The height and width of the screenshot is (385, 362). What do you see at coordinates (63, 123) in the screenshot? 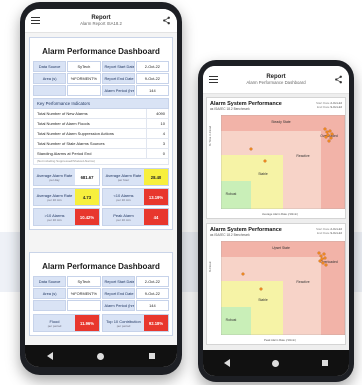
I see `kpi-label: Total Number of Alarm Floods` at bounding box center [63, 123].